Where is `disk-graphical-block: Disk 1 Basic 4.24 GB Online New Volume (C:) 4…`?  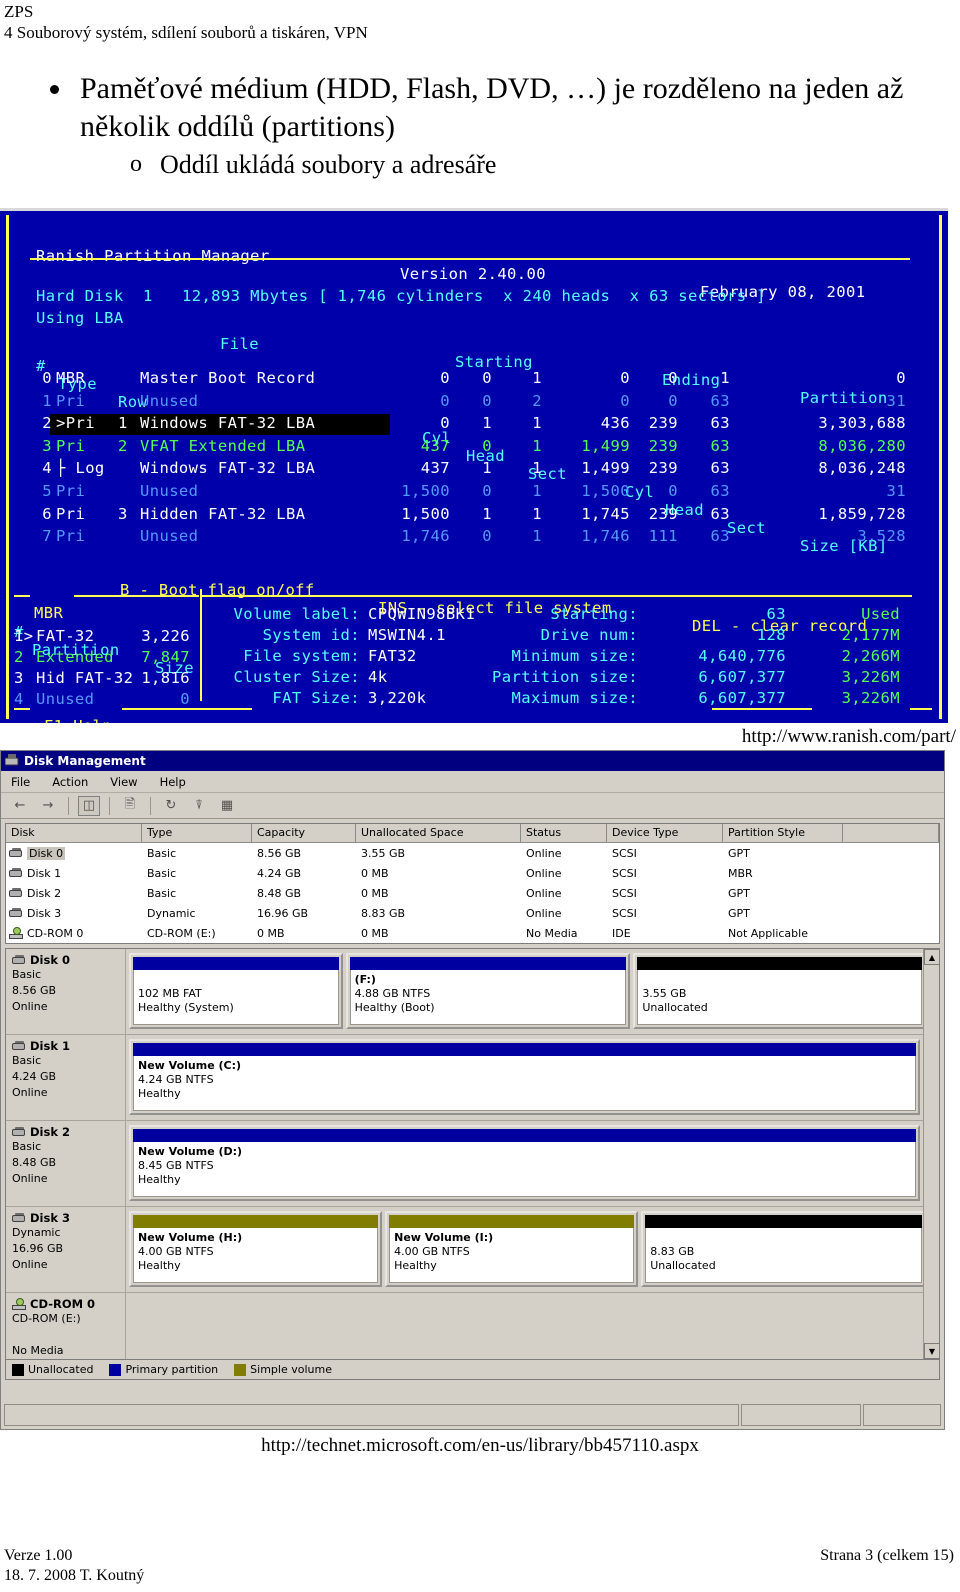 disk-graphical-block: Disk 1 Basic 4.24 GB Online New Volume (C:) 4… is located at coordinates (464, 1078).